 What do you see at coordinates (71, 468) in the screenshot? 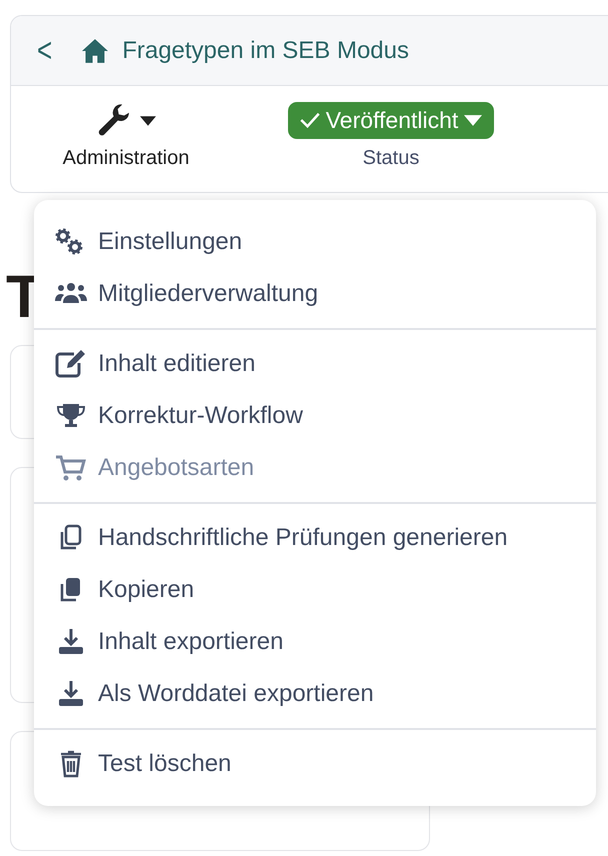
I see `cart-icon` at bounding box center [71, 468].